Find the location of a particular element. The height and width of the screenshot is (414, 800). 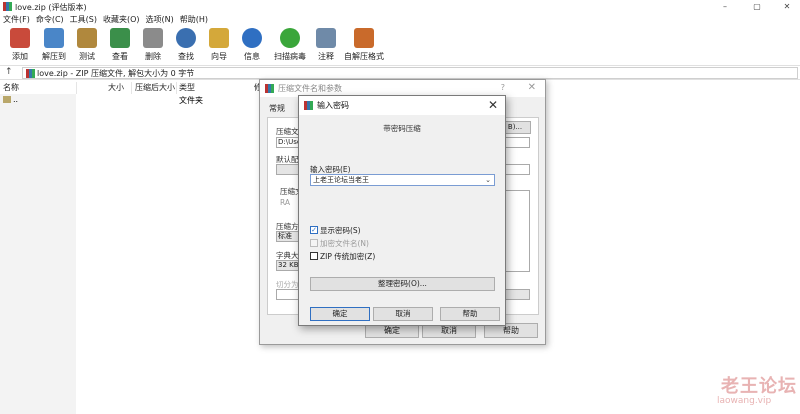

close-window-button: ✕ is located at coordinates (786, 7).